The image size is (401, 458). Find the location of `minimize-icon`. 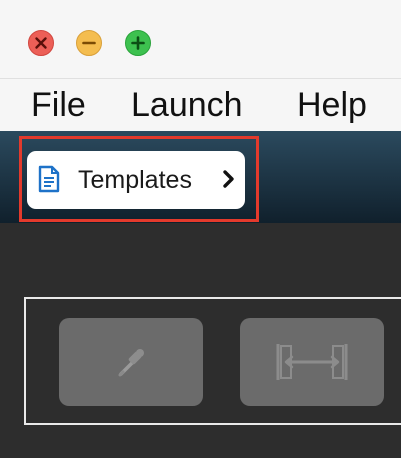

minimize-icon is located at coordinates (89, 43).